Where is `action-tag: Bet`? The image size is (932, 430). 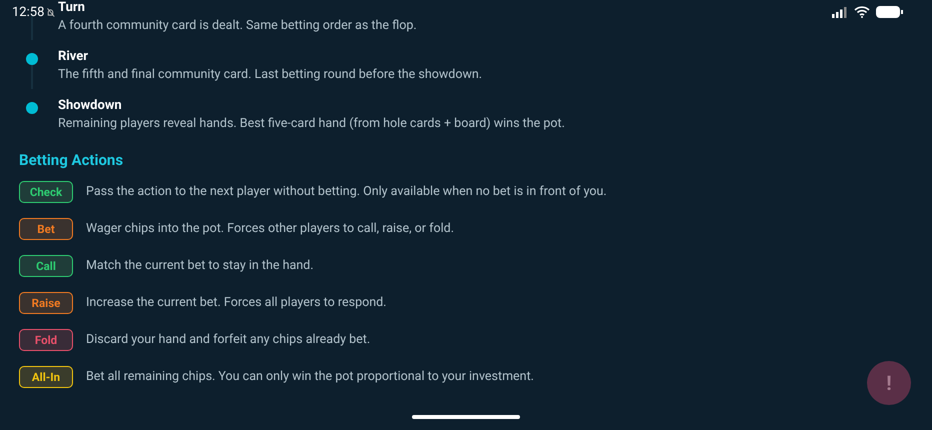 action-tag: Bet is located at coordinates (46, 229).